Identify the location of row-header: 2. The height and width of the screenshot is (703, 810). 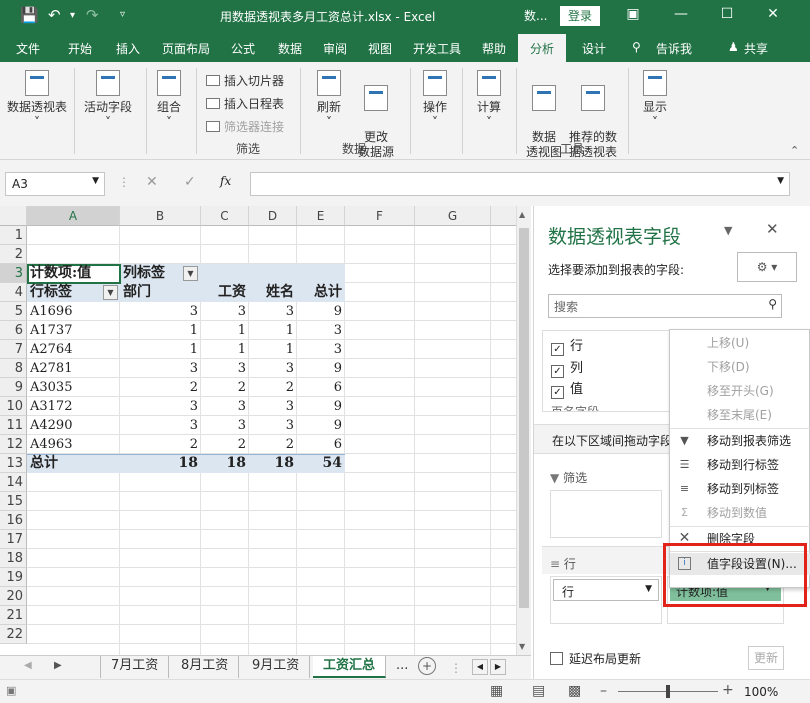
(13, 254).